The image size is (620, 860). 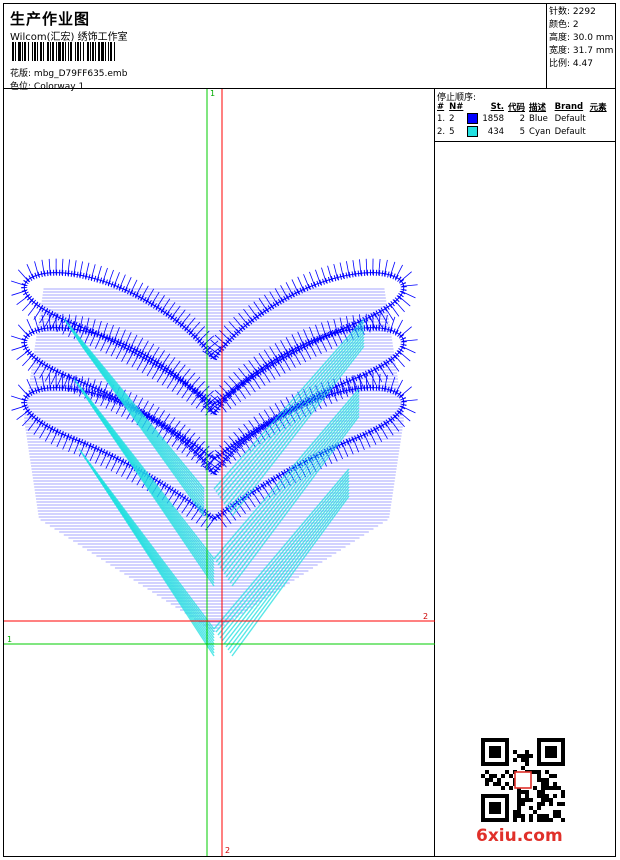 What do you see at coordinates (581, 38) in the screenshot?
I see `stat-height: 高度: 30.0 mm` at bounding box center [581, 38].